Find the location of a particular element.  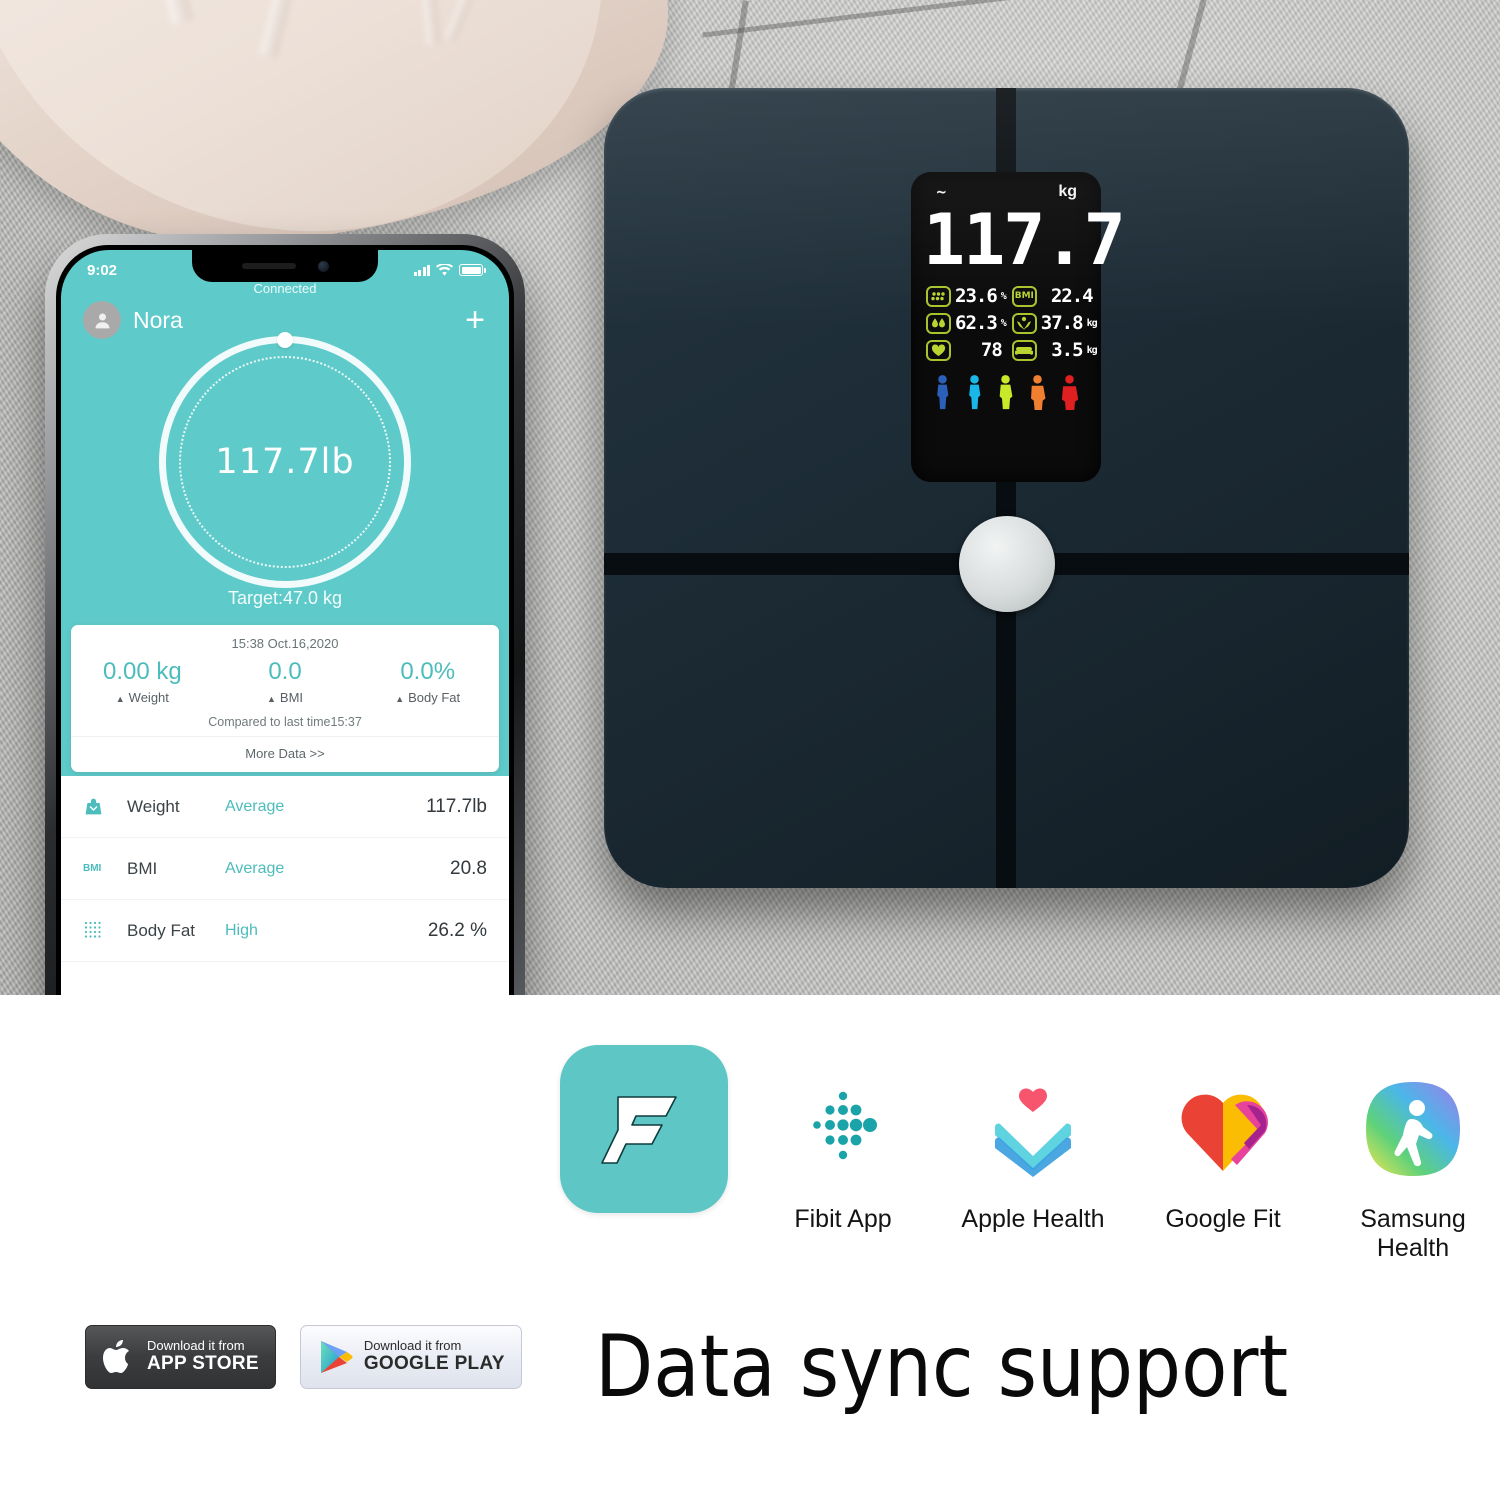

badge-texts: Download it from GOOGLE PLAY is located at coordinates (434, 1356).